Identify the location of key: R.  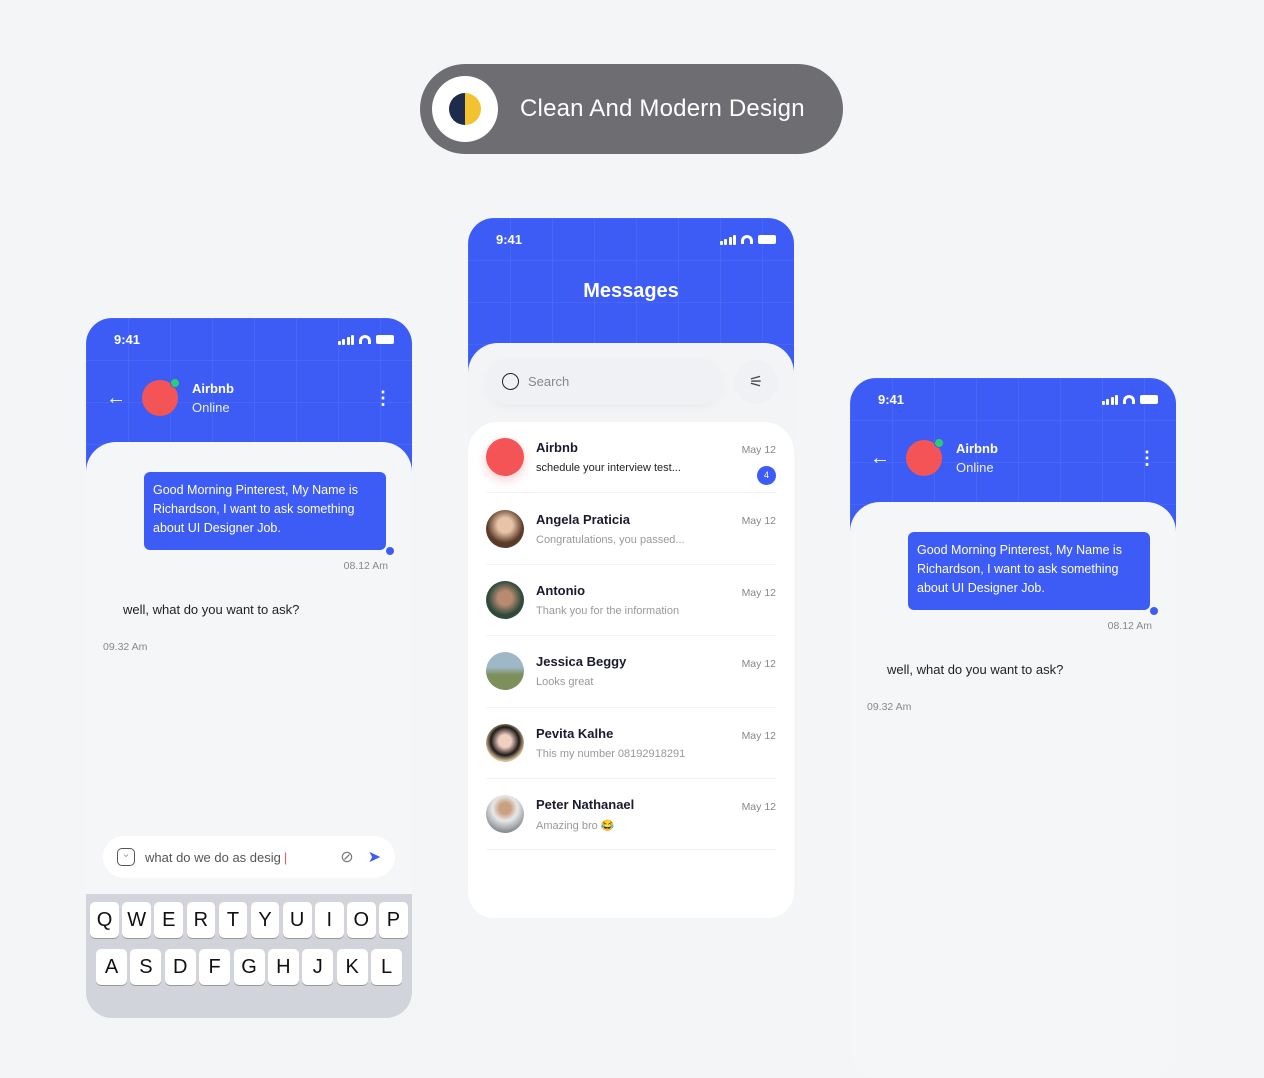
(201, 920).